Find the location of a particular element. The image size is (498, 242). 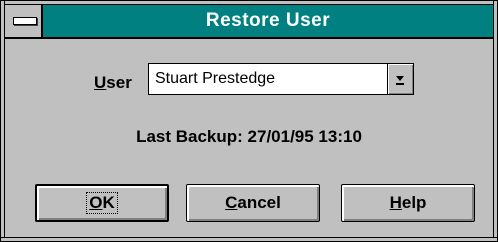

help-button: Help is located at coordinates (408, 203).